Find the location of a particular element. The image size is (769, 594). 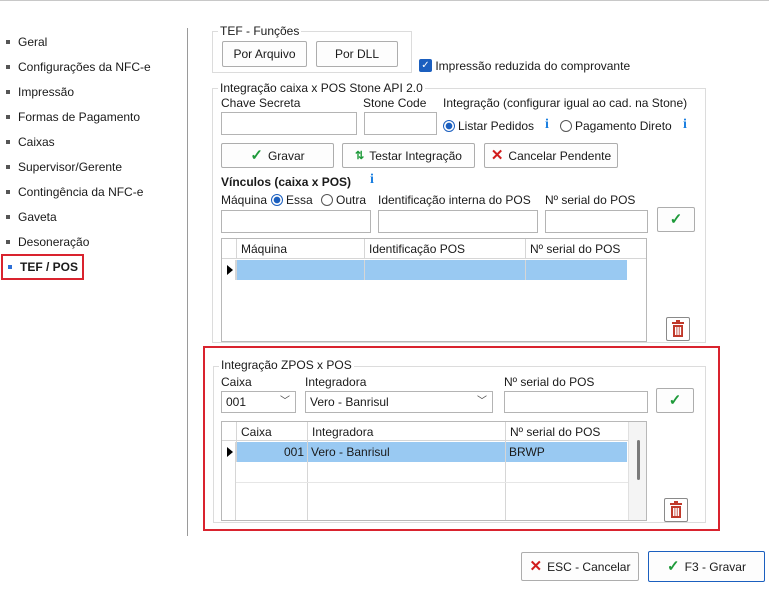

top-divider is located at coordinates (384, 0).